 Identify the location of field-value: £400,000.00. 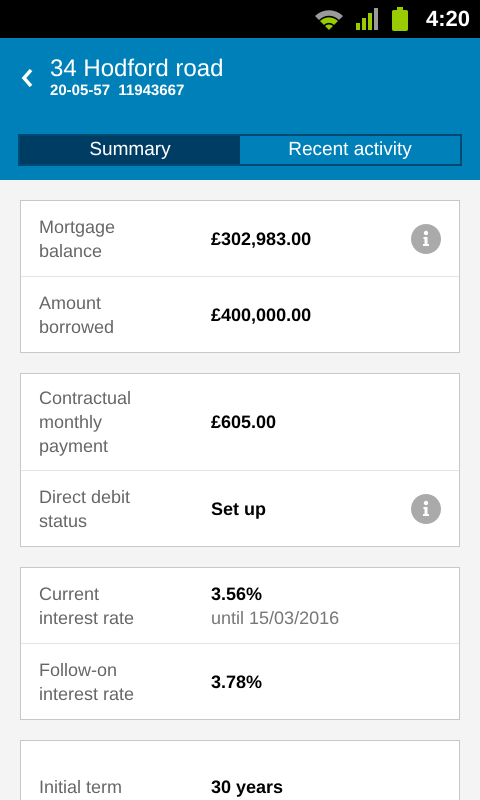
(261, 315).